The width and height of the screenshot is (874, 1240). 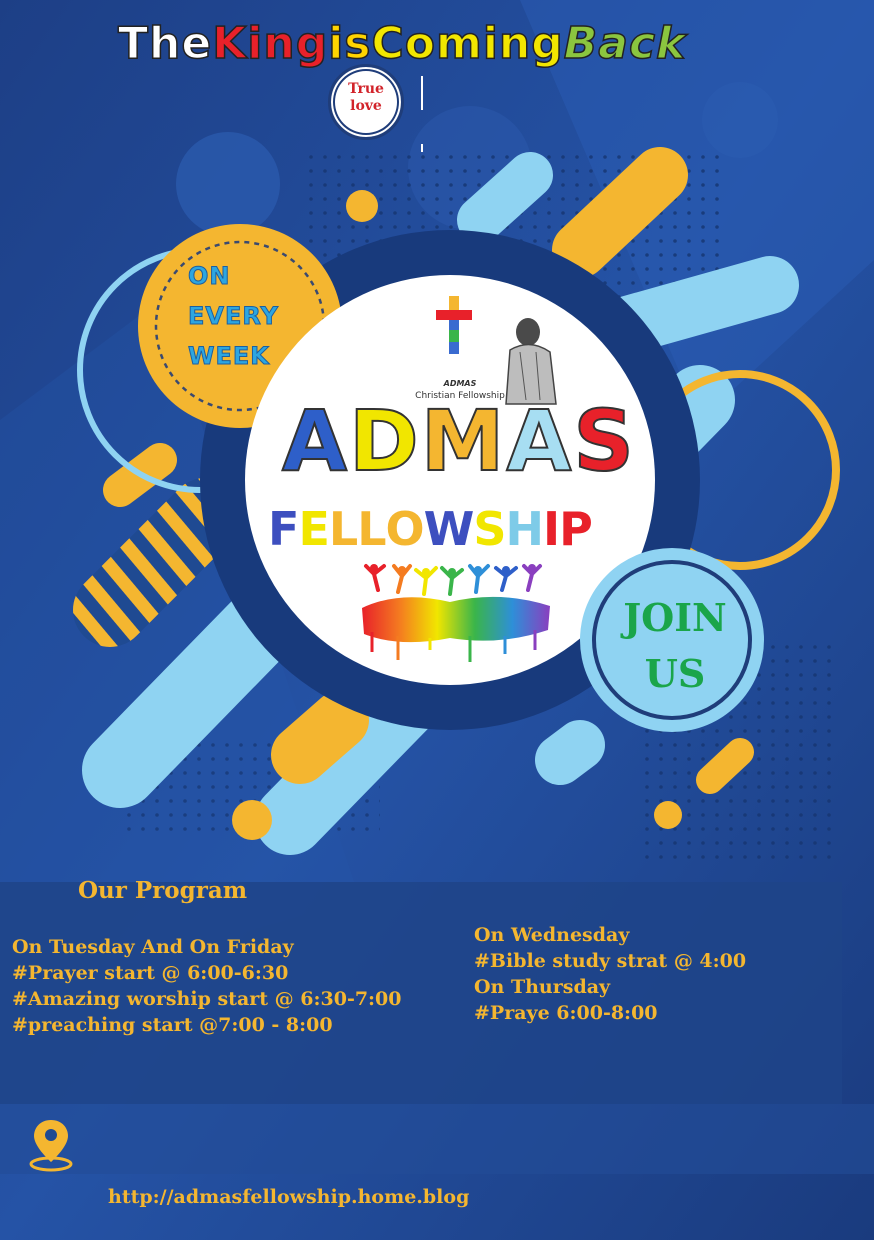 What do you see at coordinates (172, 1025) in the screenshot?
I see `schedule-line: #preaching start @7:00 - 8:00` at bounding box center [172, 1025].